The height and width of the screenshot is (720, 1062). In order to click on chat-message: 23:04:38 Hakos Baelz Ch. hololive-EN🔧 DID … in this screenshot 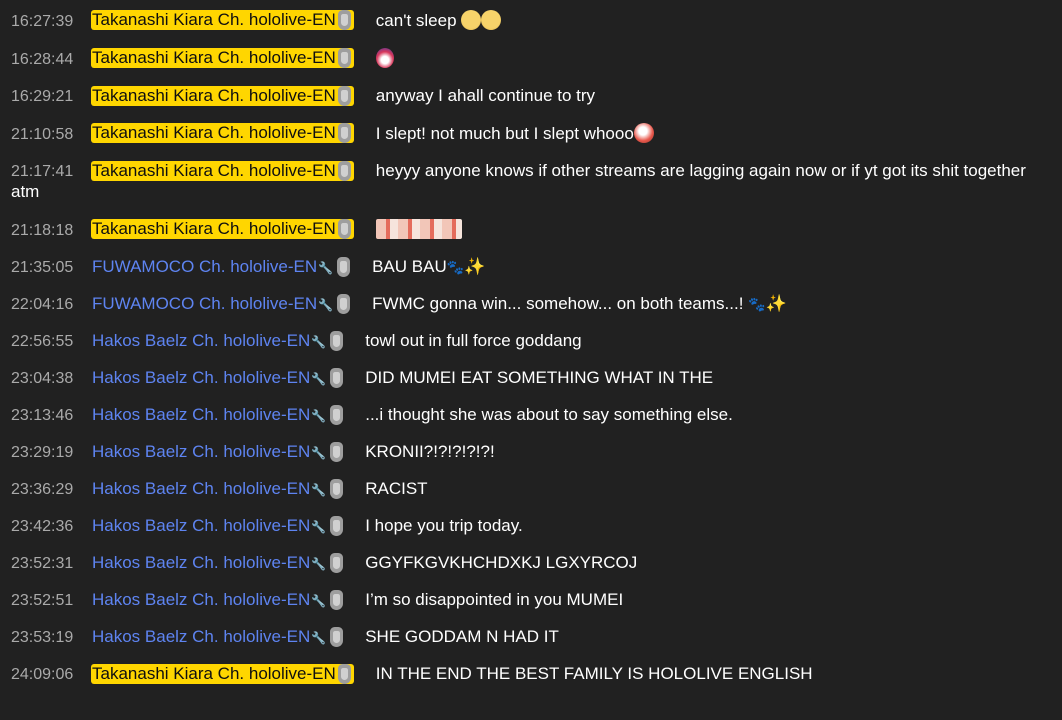, I will do `click(531, 378)`.